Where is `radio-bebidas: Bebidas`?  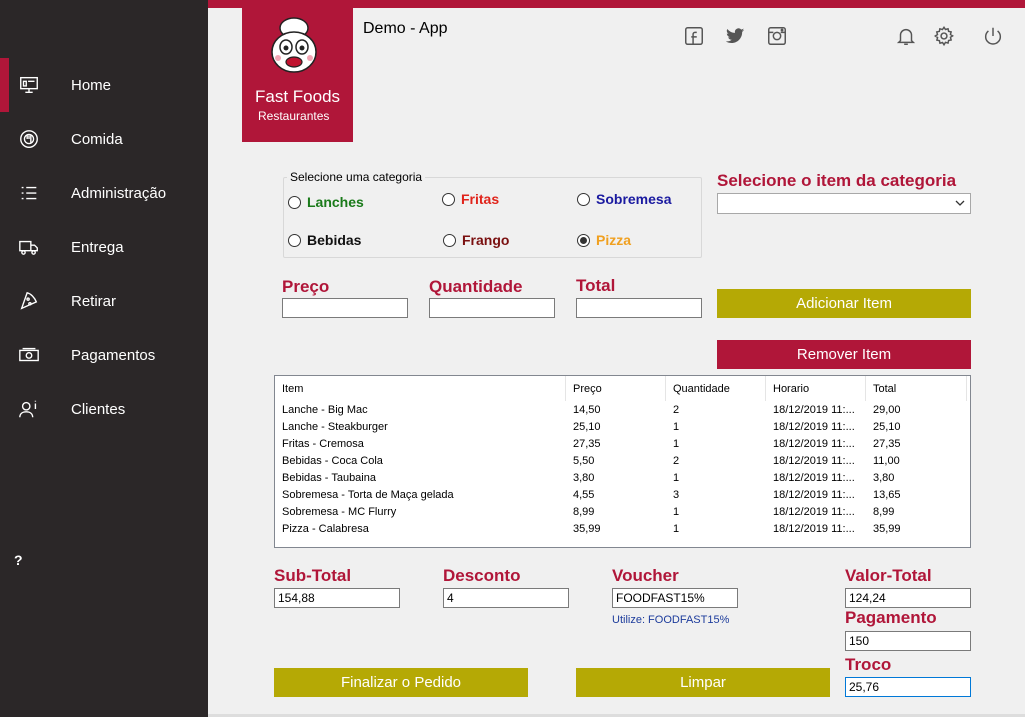
radio-bebidas: Bebidas is located at coordinates (324, 240).